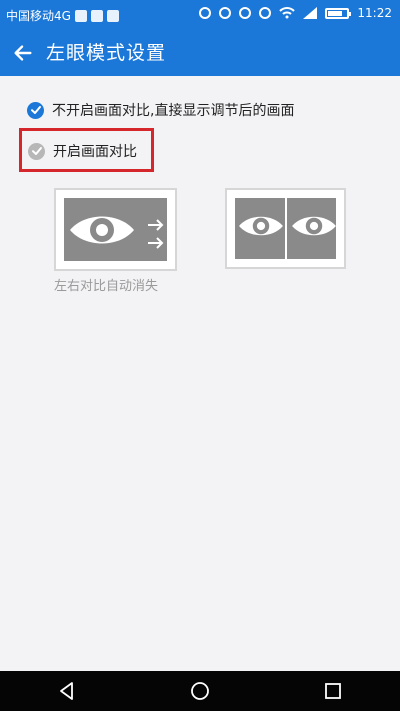  I want to click on navigation-bar, so click(200, 691).